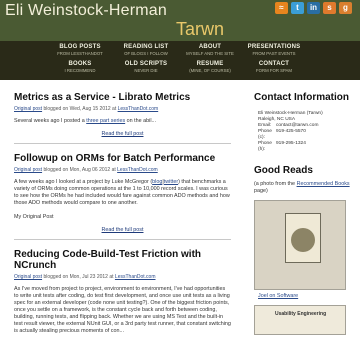  What do you see at coordinates (345, 8) in the screenshot?
I see `github-icon: g` at bounding box center [345, 8].